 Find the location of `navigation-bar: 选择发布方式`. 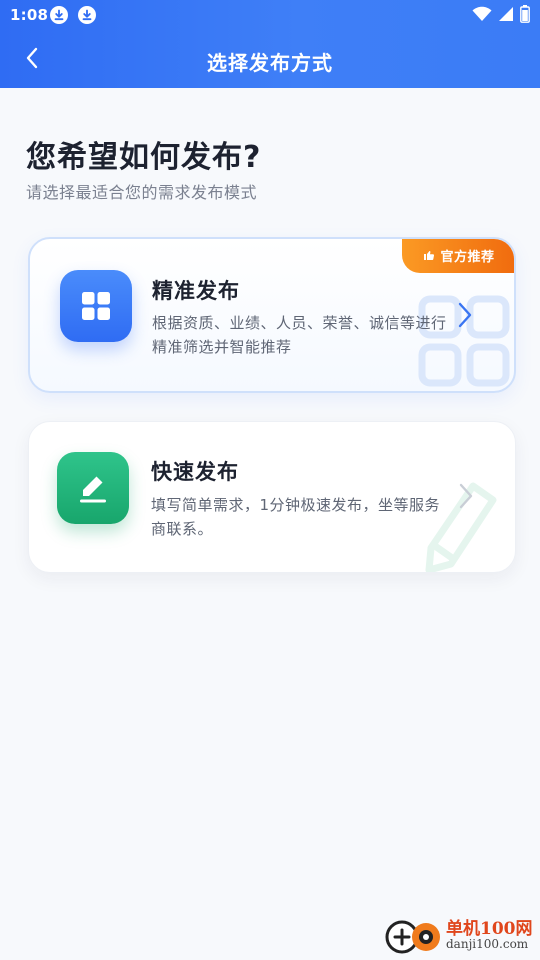

navigation-bar: 选择发布方式 is located at coordinates (270, 59).